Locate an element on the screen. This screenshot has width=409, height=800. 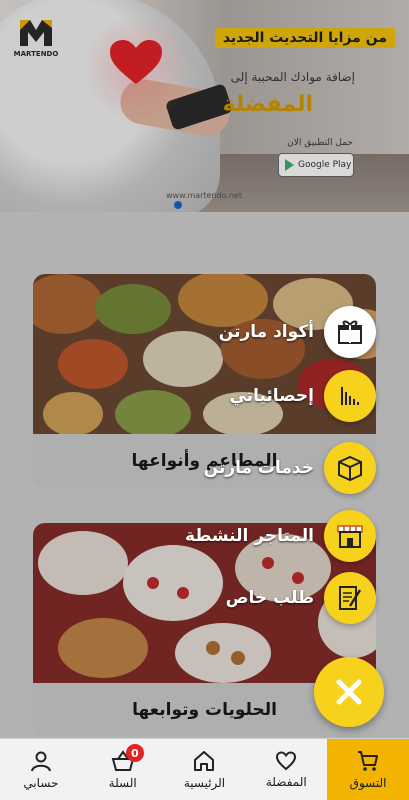
fab-item-special-request: طلب خاص is located at coordinates (301, 598).